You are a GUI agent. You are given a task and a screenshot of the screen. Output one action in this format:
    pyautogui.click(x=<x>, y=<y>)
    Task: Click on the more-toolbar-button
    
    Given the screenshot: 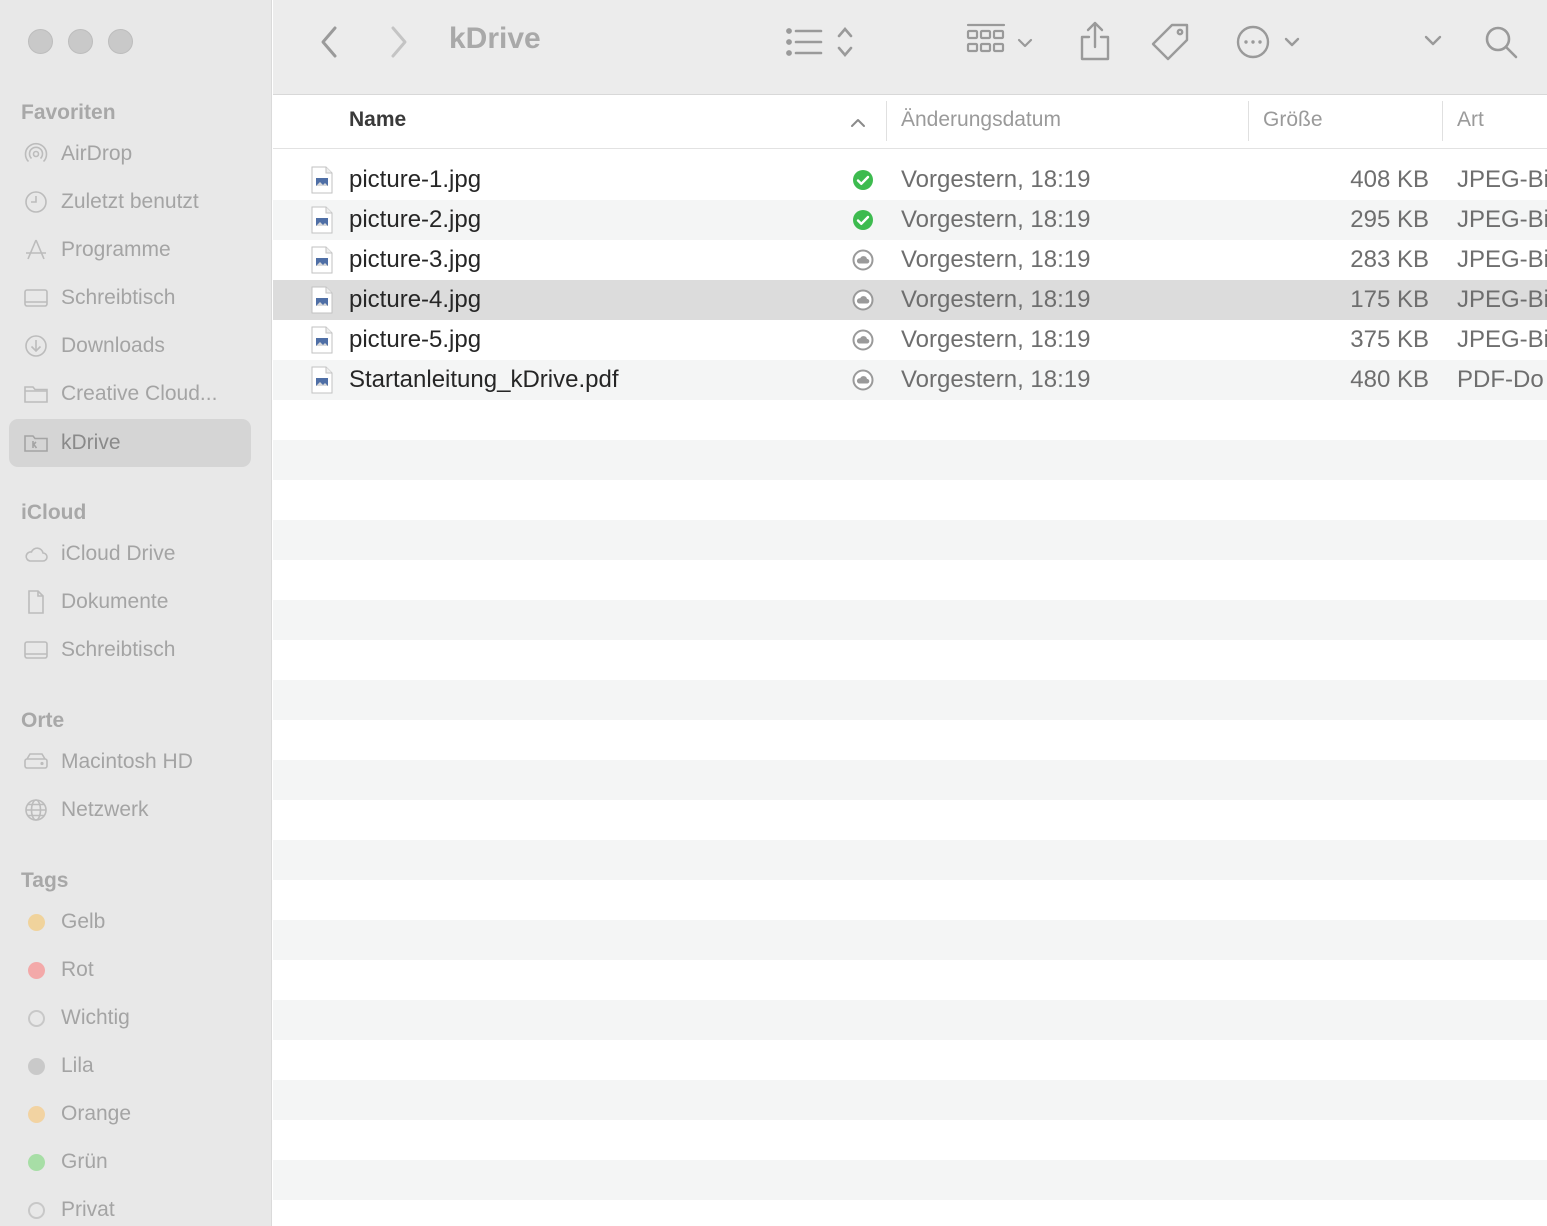 What is the action you would take?
    pyautogui.click(x=1433, y=41)
    